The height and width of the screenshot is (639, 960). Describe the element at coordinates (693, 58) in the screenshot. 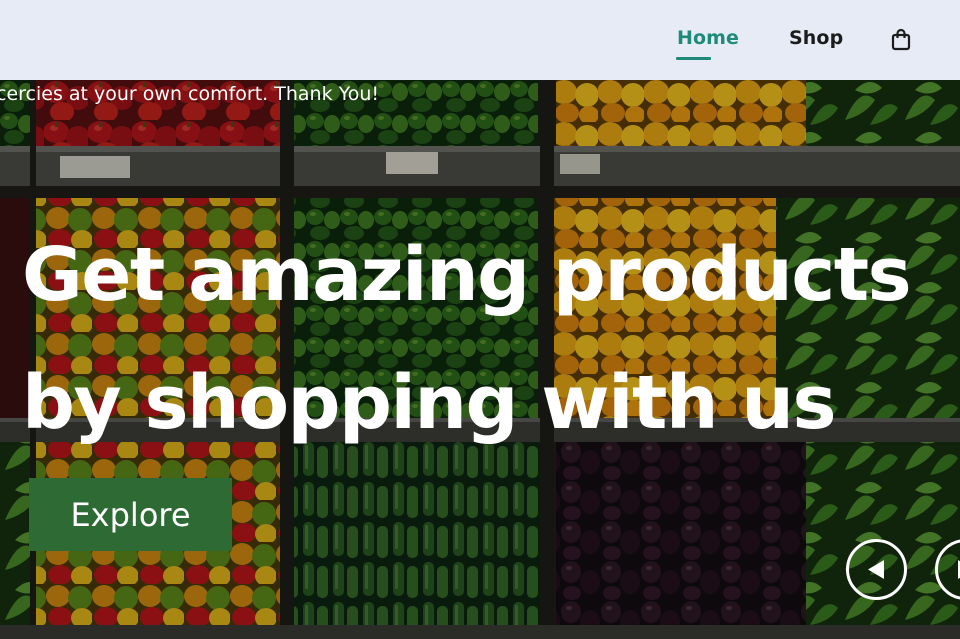

I see `active-nav-underline` at that location.